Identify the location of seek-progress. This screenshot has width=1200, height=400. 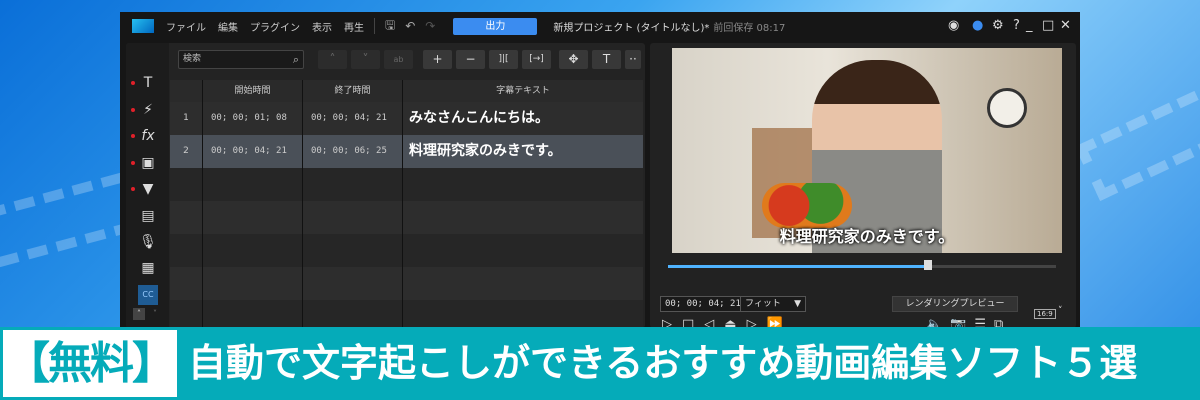
(798, 266).